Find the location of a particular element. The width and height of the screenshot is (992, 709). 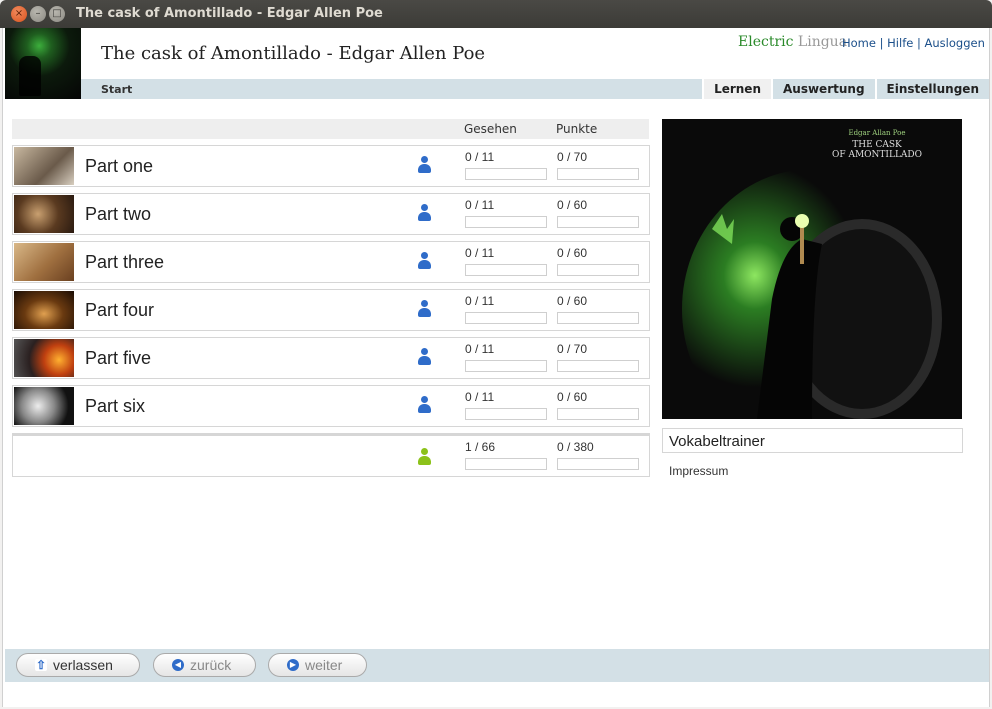

arrow-right-icon: ▶ is located at coordinates (293, 665).